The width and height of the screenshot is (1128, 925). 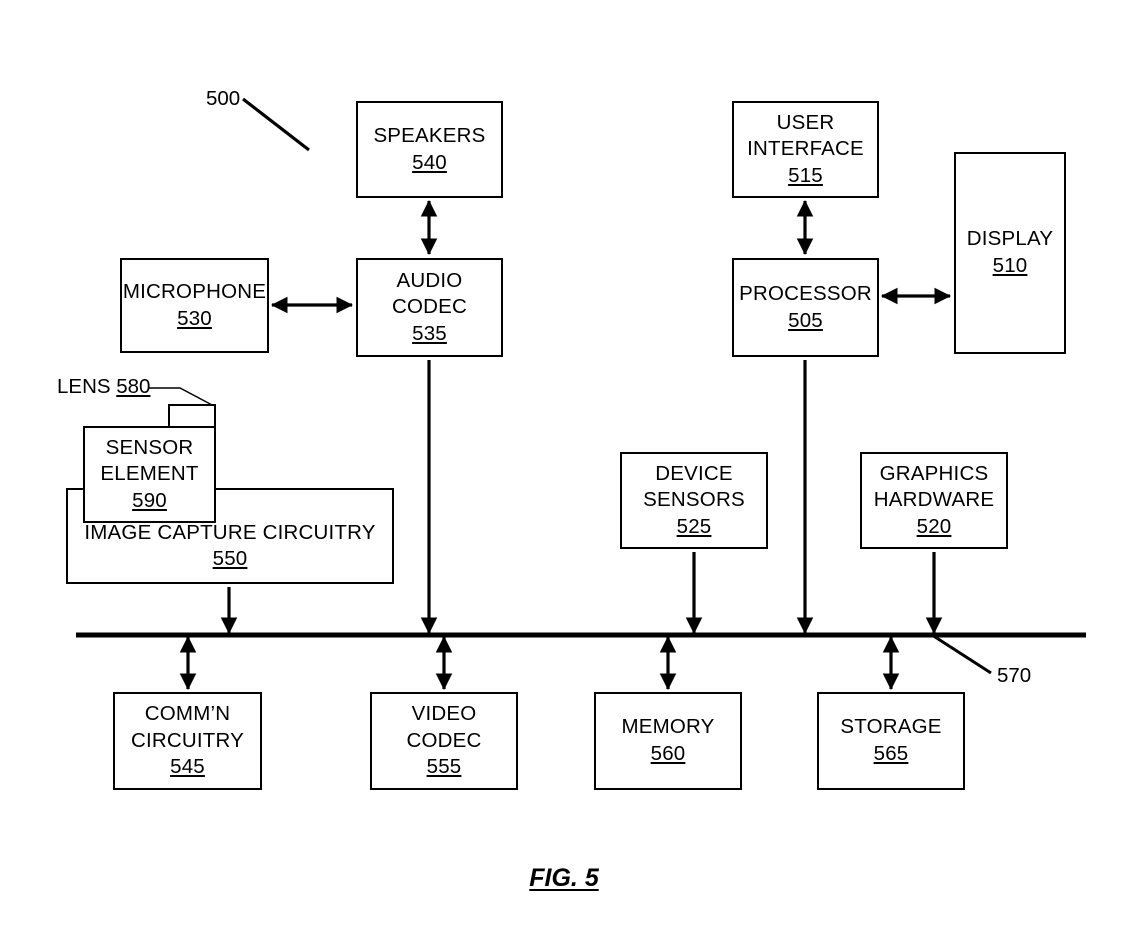 I want to click on block-sensor-element-label-2: ELEMENT, so click(x=149, y=474).